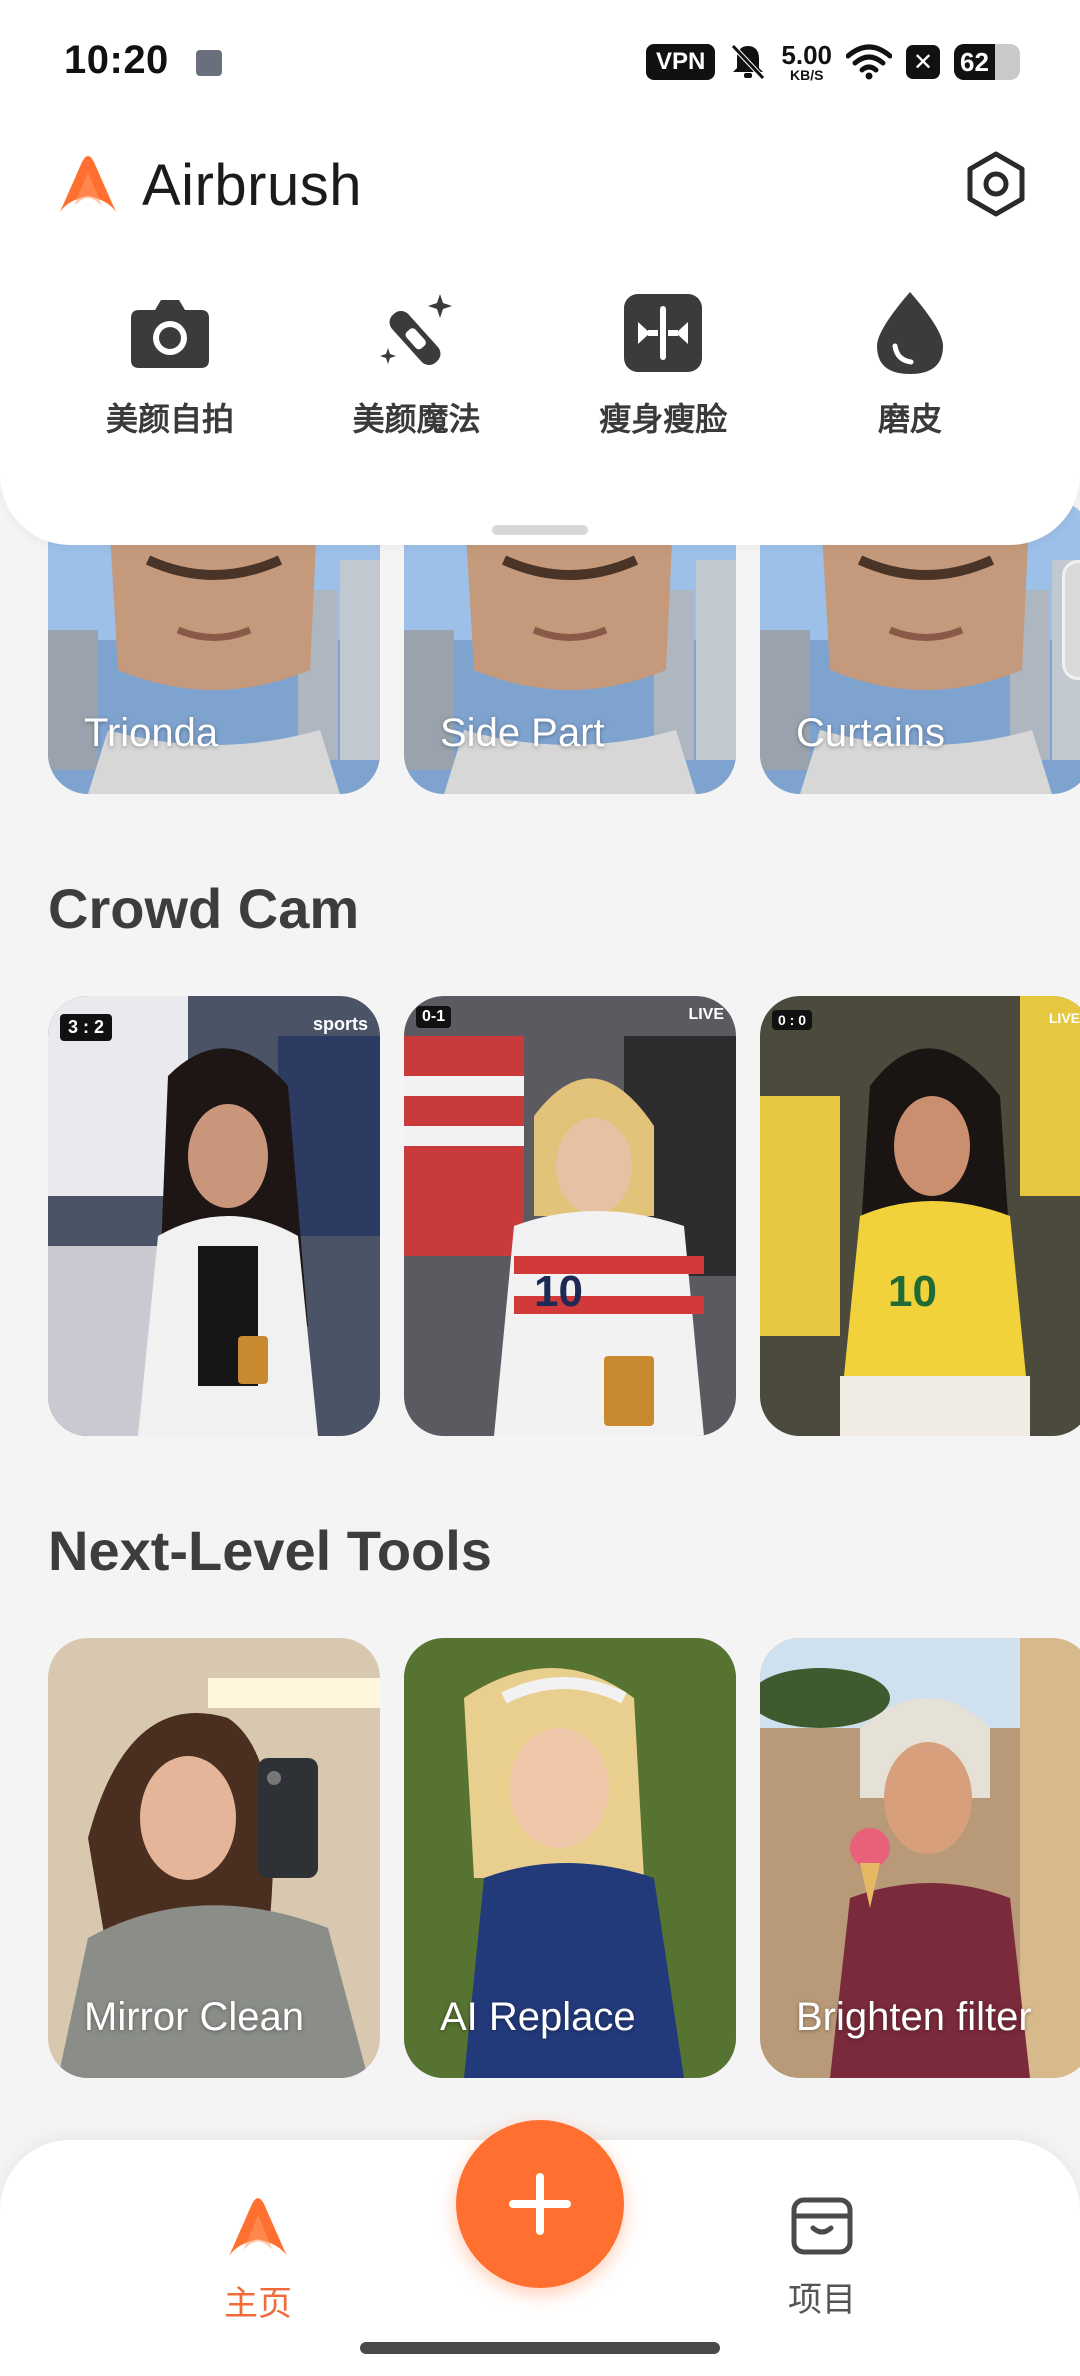 The image size is (1080, 2376). I want to click on status-time: 10:20, so click(116, 60).